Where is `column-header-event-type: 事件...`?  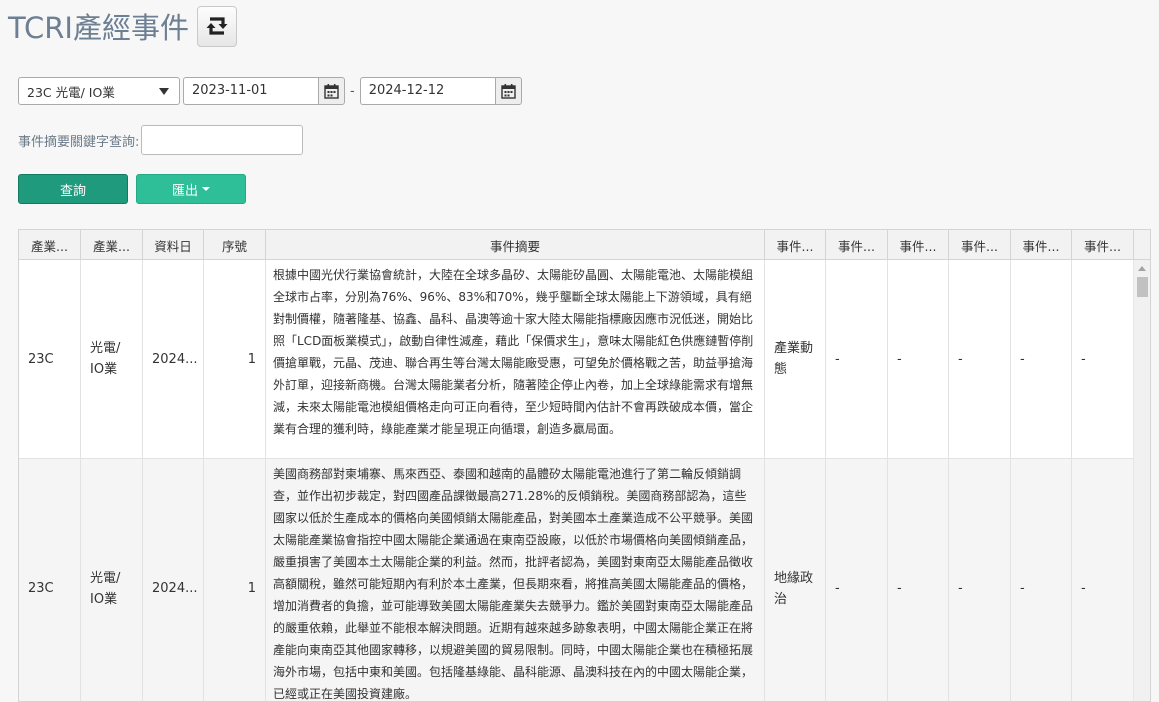 column-header-event-type: 事件... is located at coordinates (795, 245).